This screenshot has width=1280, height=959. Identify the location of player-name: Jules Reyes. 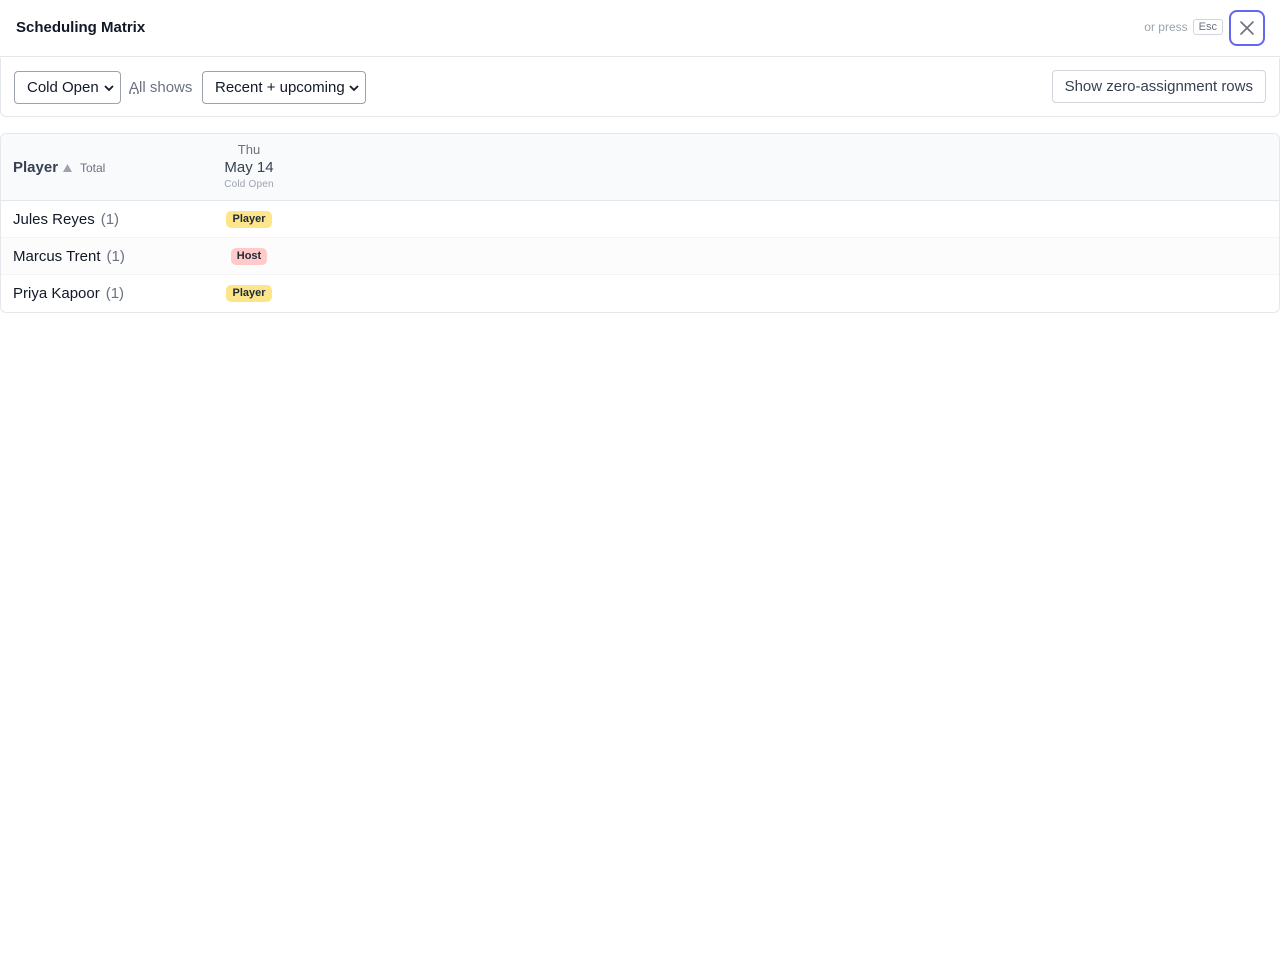
(54, 219).